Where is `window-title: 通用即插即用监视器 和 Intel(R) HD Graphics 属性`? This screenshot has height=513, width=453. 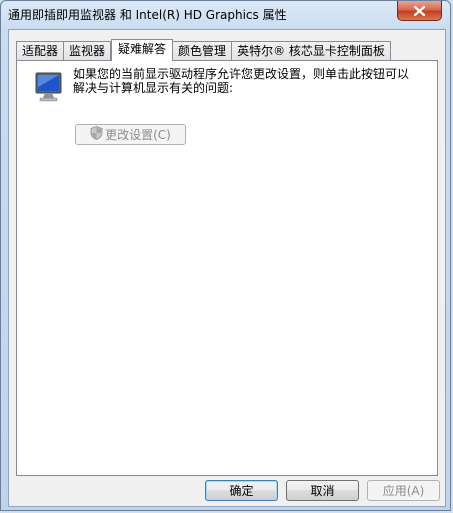 window-title: 通用即插即用监视器 和 Intel(R) HD Graphics 属性 is located at coordinates (147, 15).